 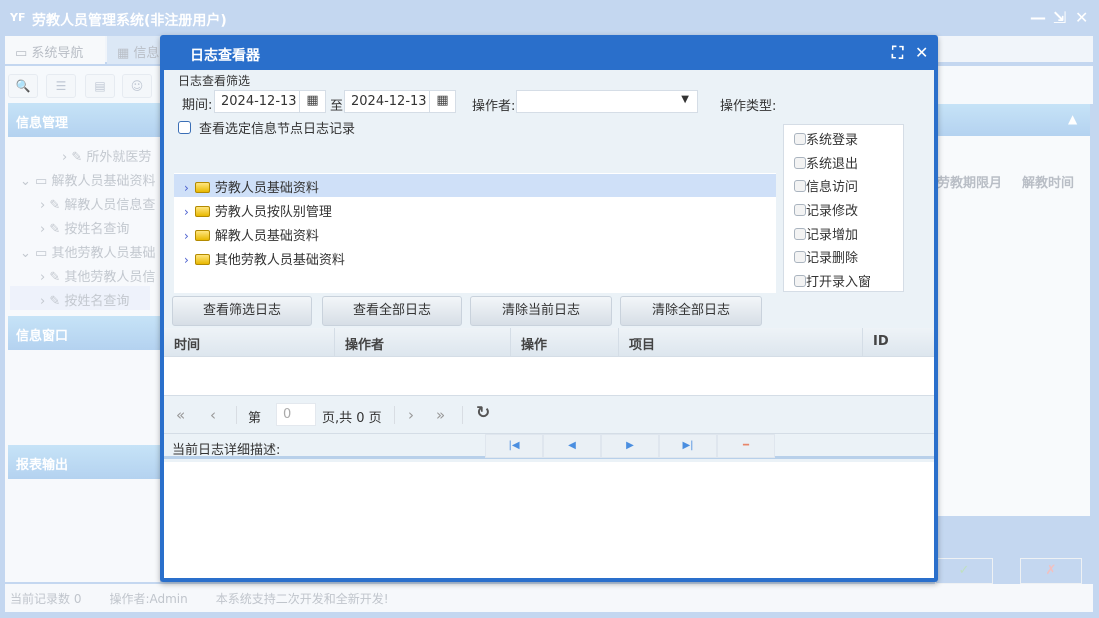 I want to click on last-record-icon: ▶|, so click(x=688, y=446).